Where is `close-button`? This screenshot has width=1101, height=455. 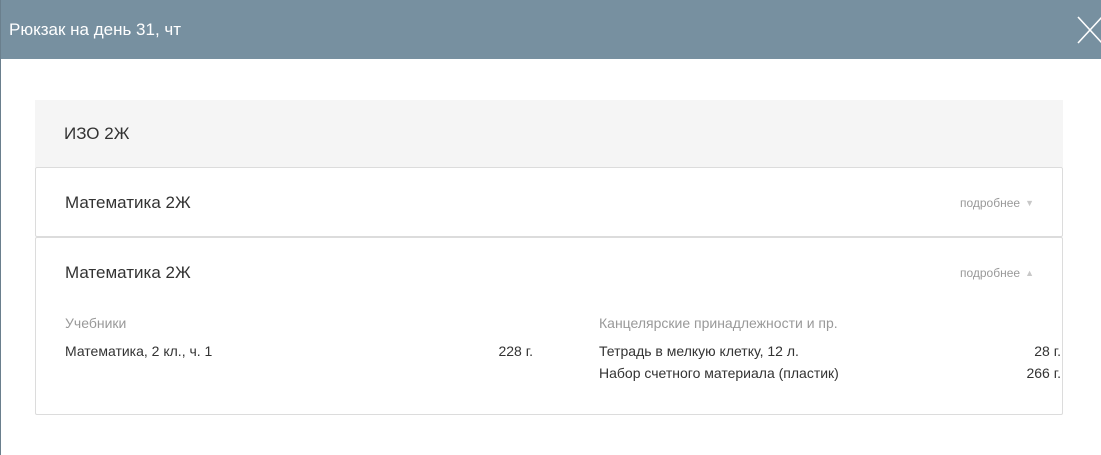 close-button is located at coordinates (1086, 30).